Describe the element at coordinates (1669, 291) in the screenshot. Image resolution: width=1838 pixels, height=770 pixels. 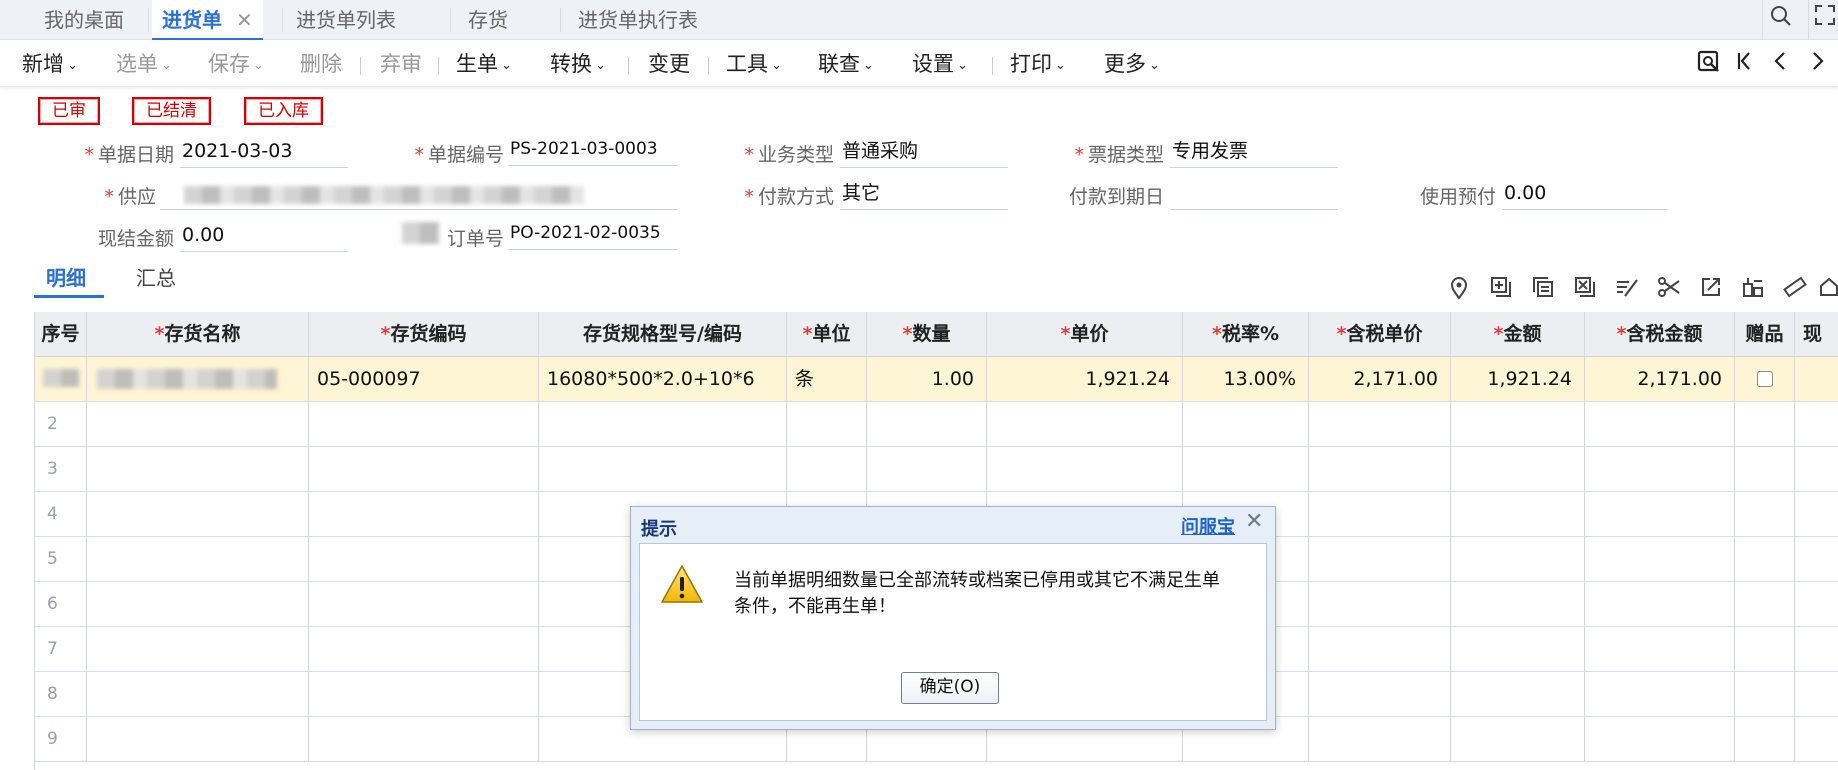
I see `split-icon` at that location.